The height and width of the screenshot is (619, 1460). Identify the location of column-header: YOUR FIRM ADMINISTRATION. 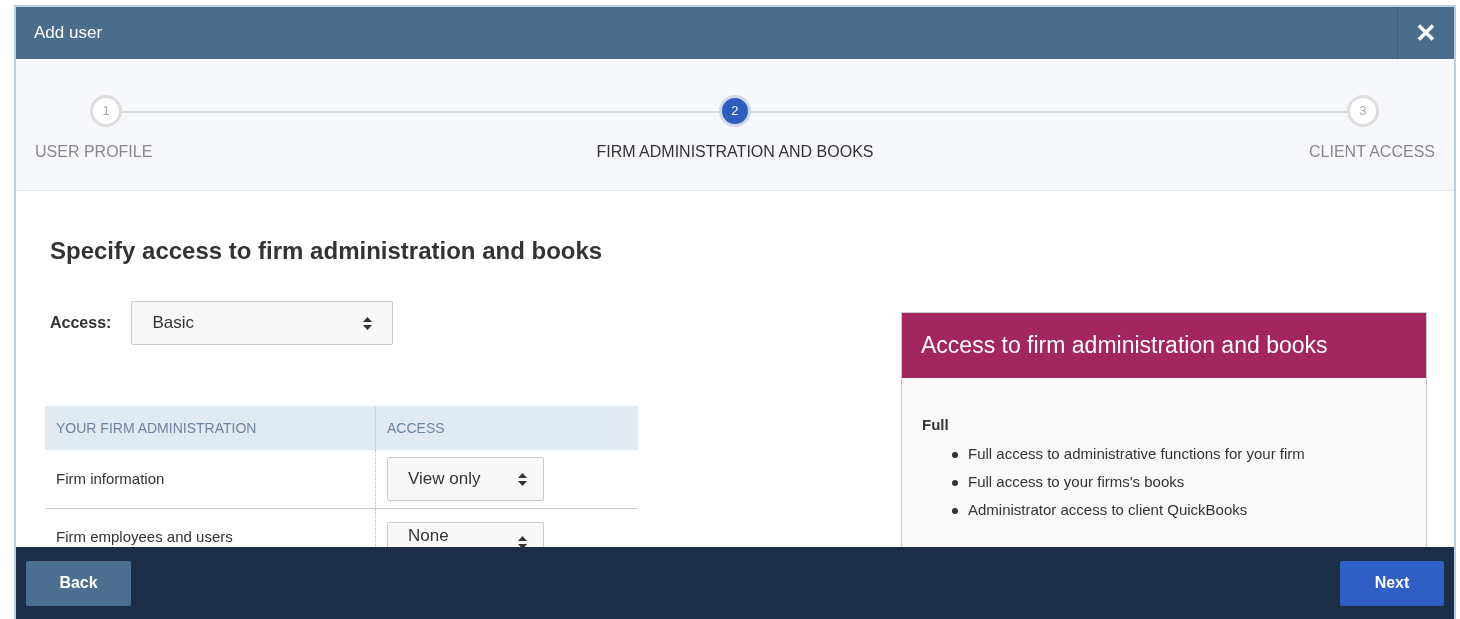
(156, 428).